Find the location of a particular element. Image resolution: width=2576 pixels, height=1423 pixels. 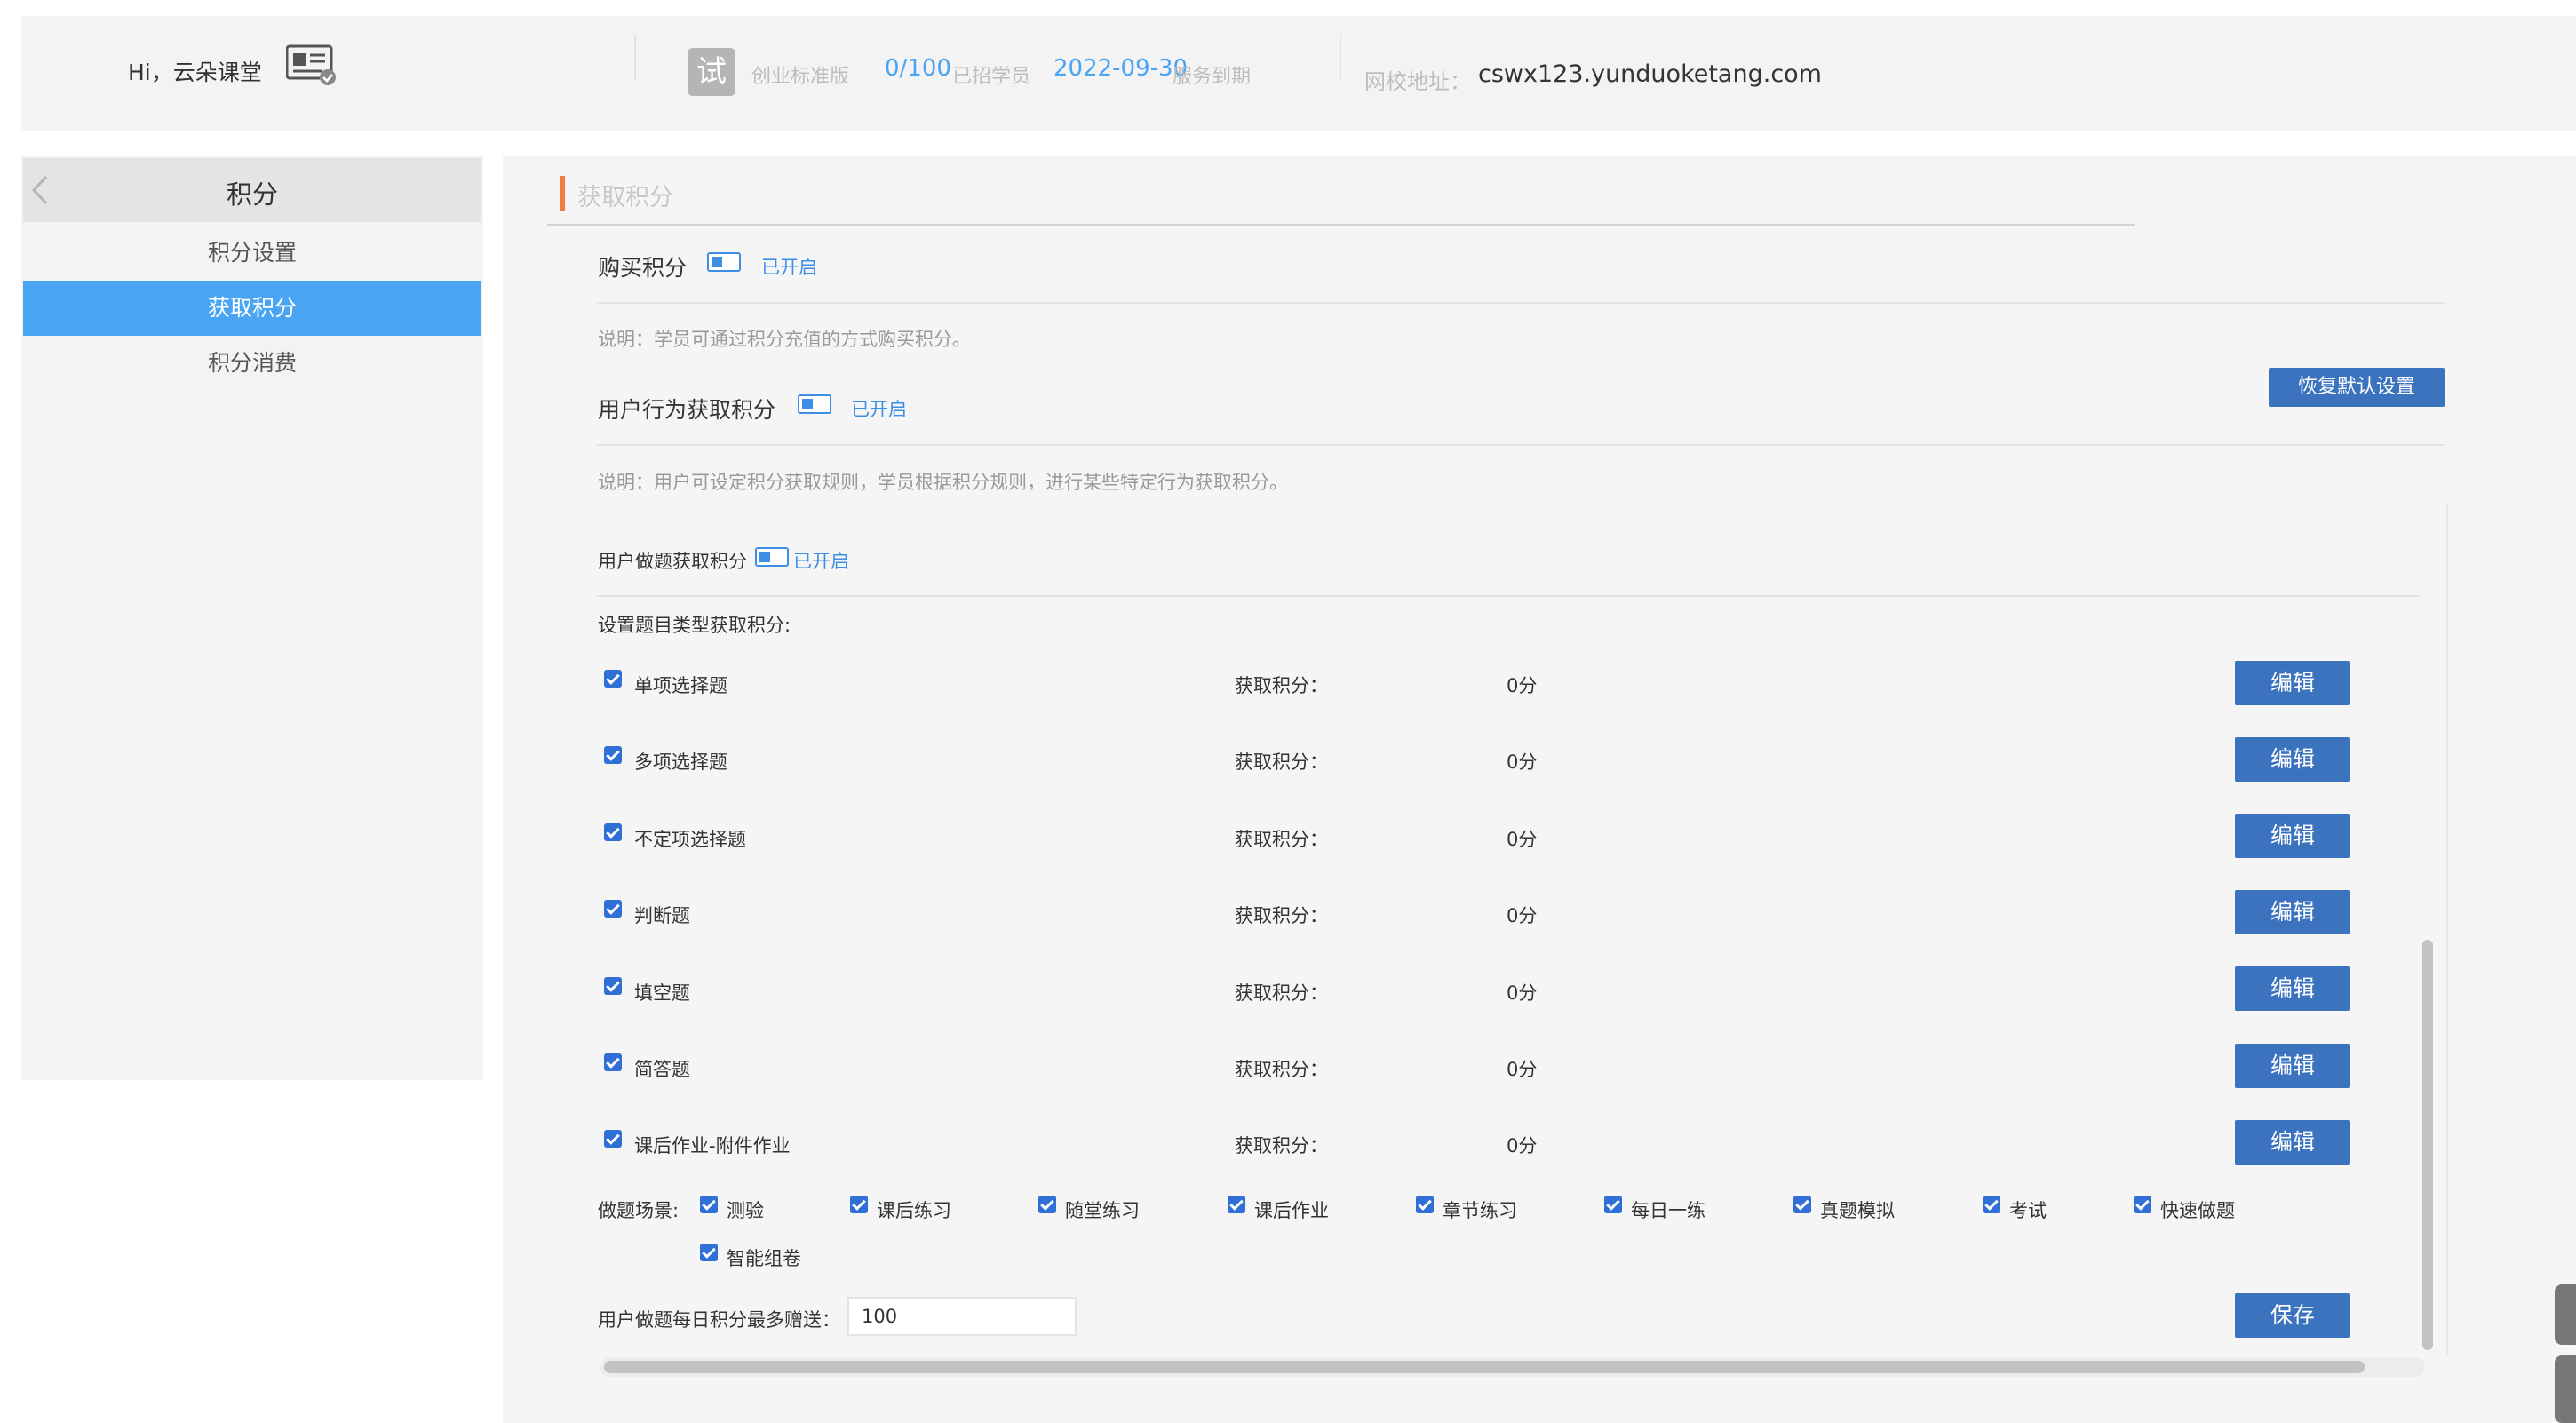

scene-name: 智能组卷 is located at coordinates (764, 1258).